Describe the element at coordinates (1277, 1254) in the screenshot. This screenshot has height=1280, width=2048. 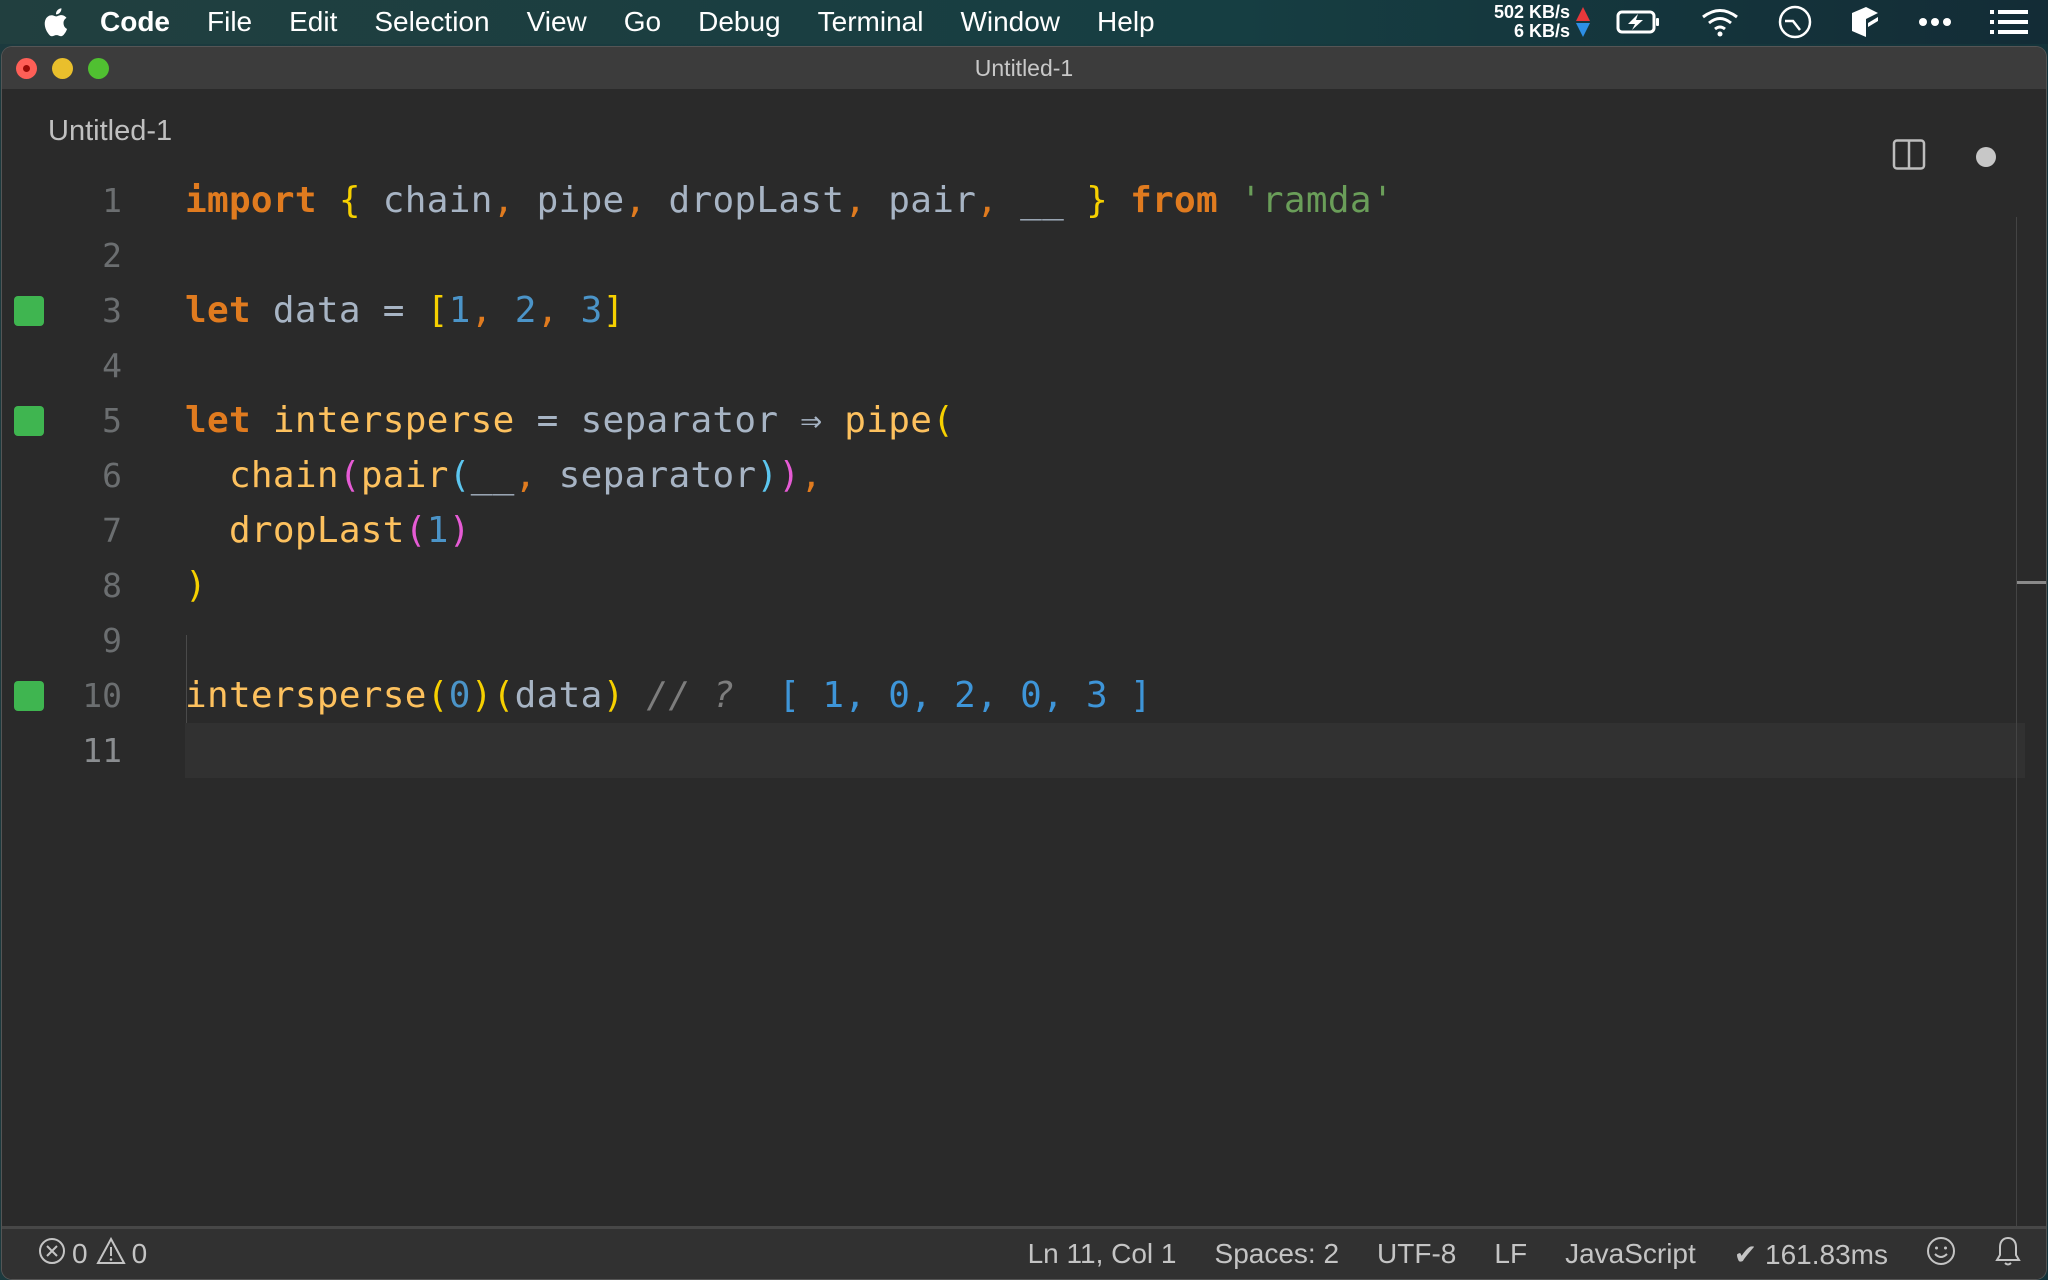
I see `indentation: Spaces: 2` at that location.